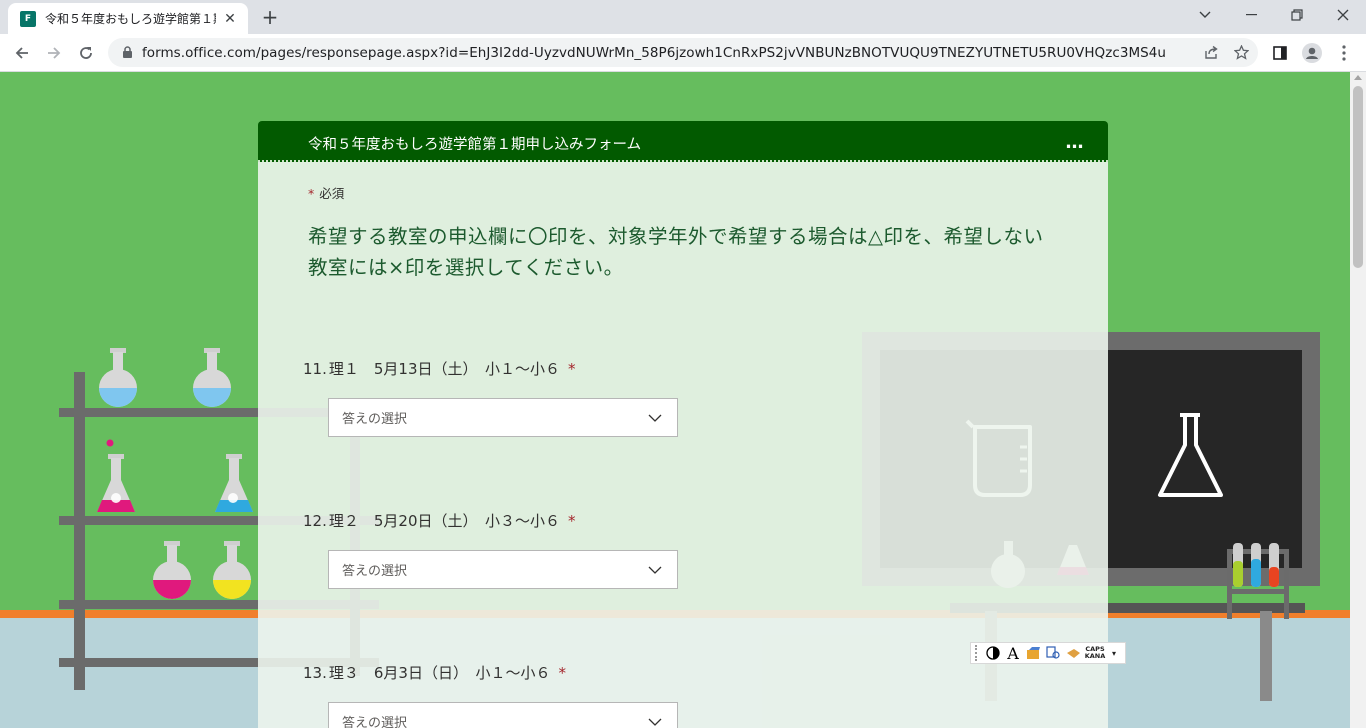 This screenshot has width=1366, height=728. What do you see at coordinates (1114, 653) in the screenshot?
I see `ime-options-dropdown-icon: ▾` at bounding box center [1114, 653].